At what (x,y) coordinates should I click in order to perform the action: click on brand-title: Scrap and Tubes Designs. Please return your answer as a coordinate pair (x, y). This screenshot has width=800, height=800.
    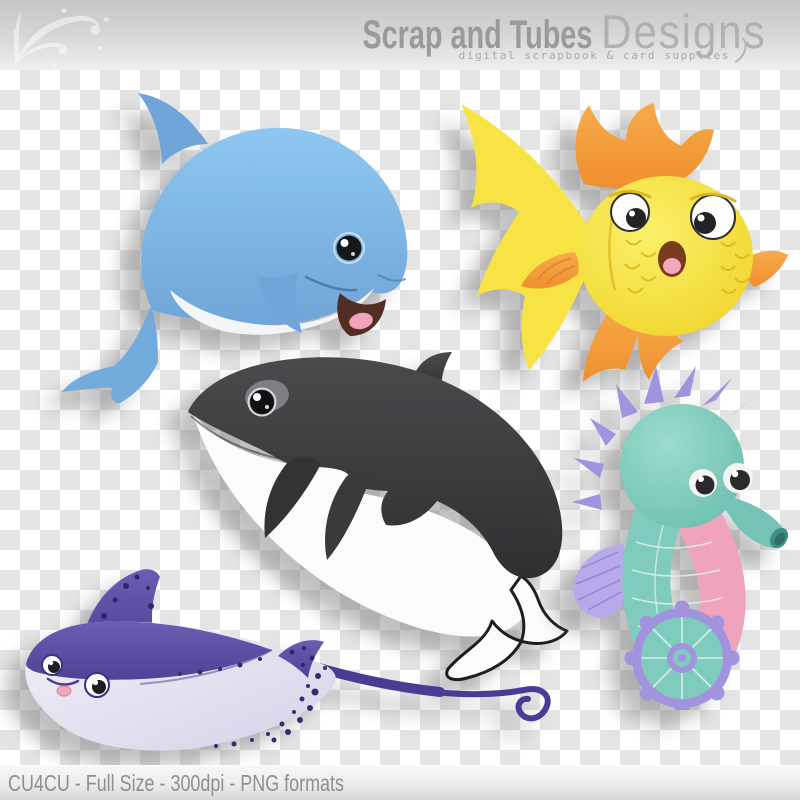
    Looking at the image, I should click on (529, 31).